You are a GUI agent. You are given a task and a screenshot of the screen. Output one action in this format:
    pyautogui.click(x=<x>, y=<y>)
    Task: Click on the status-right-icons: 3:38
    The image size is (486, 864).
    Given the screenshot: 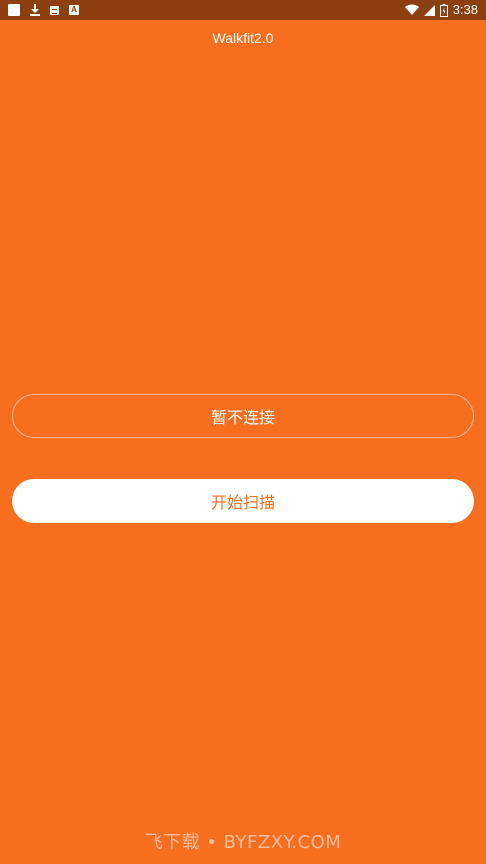 What is the action you would take?
    pyautogui.click(x=441, y=10)
    